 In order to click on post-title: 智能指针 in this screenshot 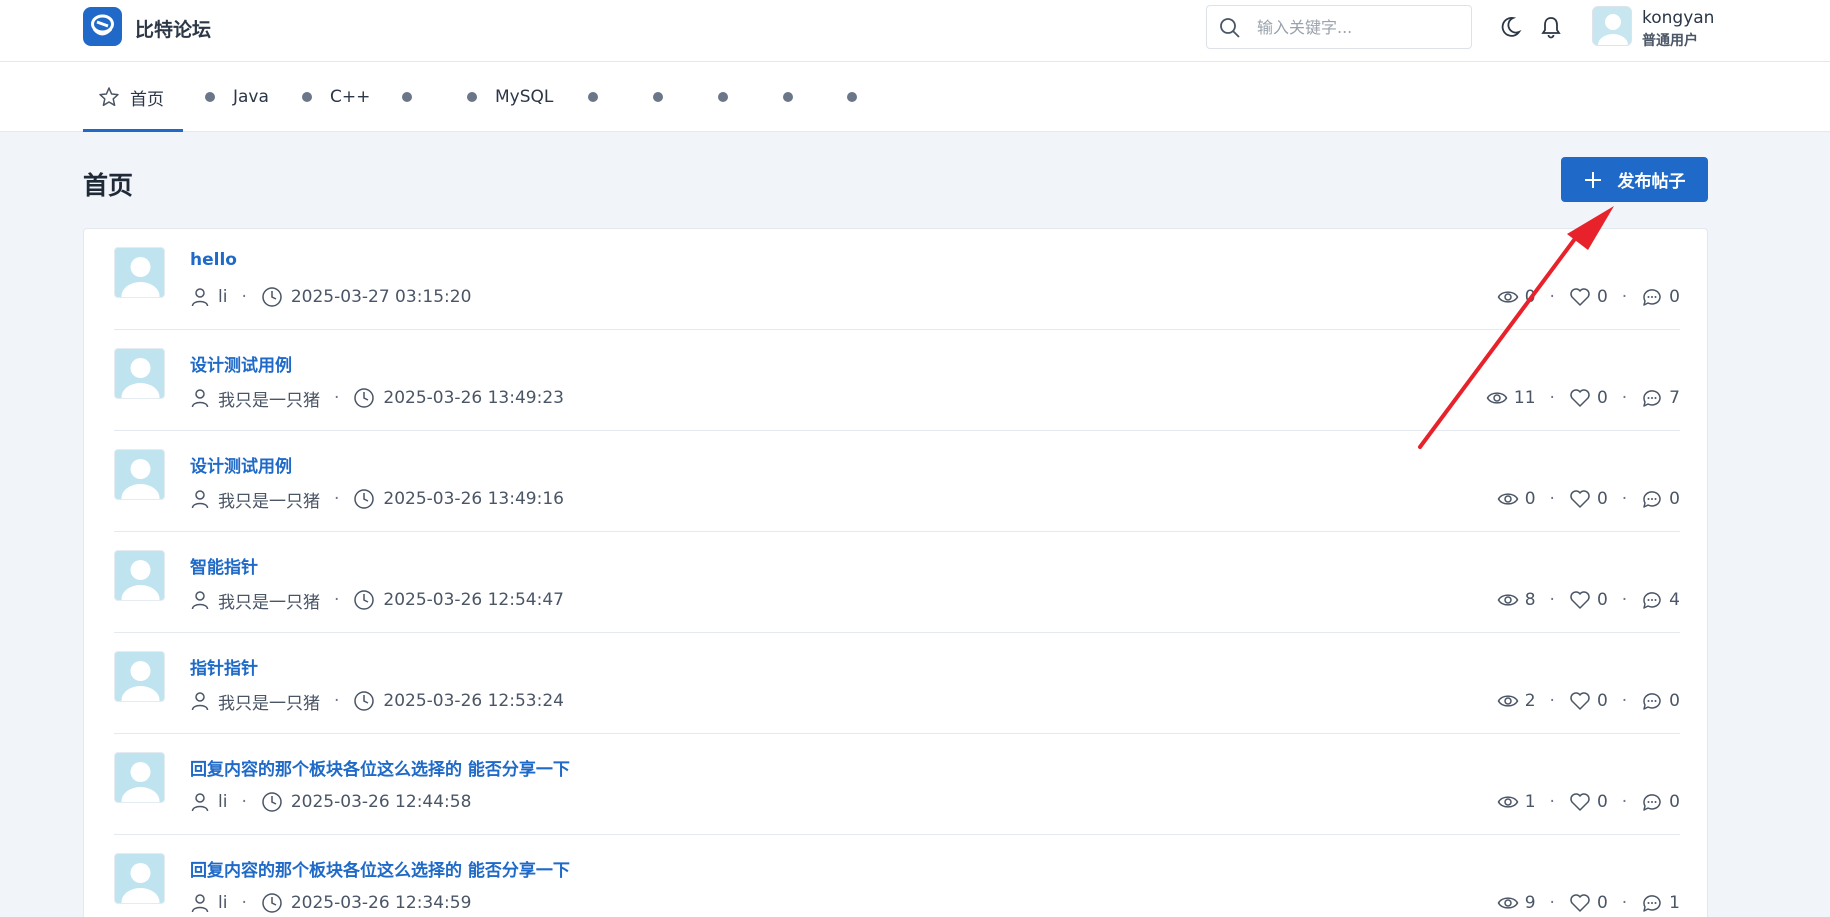, I will do `click(224, 565)`.